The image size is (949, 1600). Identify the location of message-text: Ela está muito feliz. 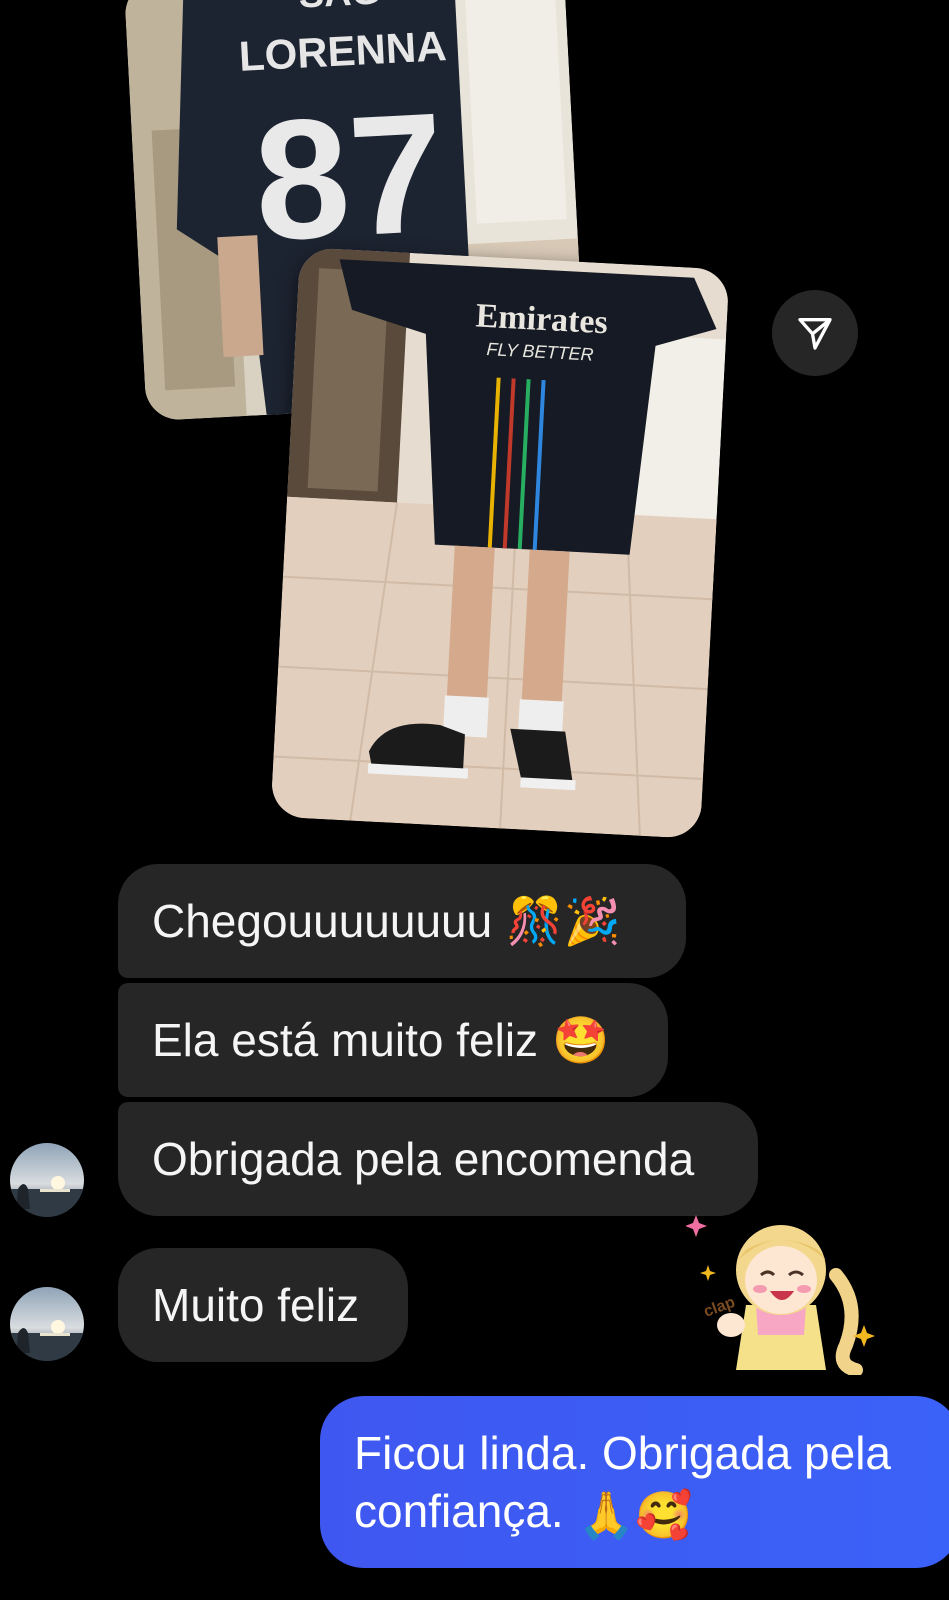
(345, 1040).